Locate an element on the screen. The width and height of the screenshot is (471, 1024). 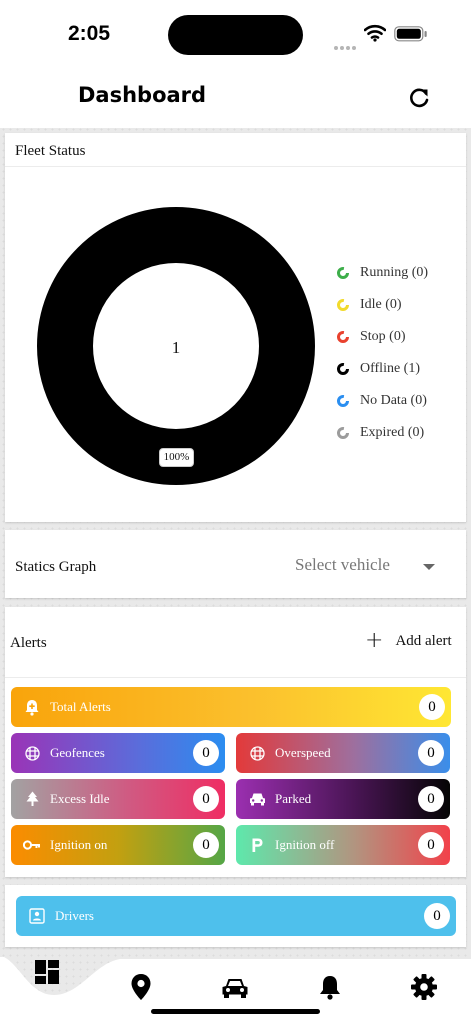
legend-stop: Stop (0) is located at coordinates (382, 337).